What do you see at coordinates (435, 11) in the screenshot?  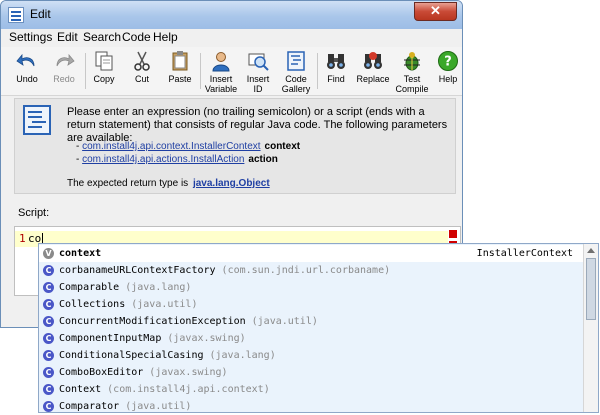 I see `close-button: ✕` at bounding box center [435, 11].